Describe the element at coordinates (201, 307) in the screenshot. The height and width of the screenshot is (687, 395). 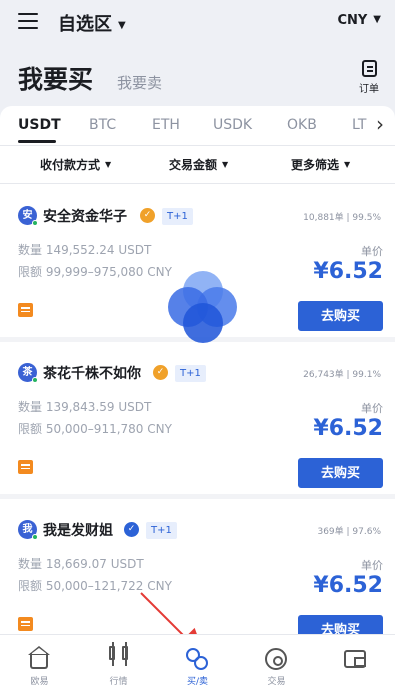
I see `loading-spinner-icon` at that location.